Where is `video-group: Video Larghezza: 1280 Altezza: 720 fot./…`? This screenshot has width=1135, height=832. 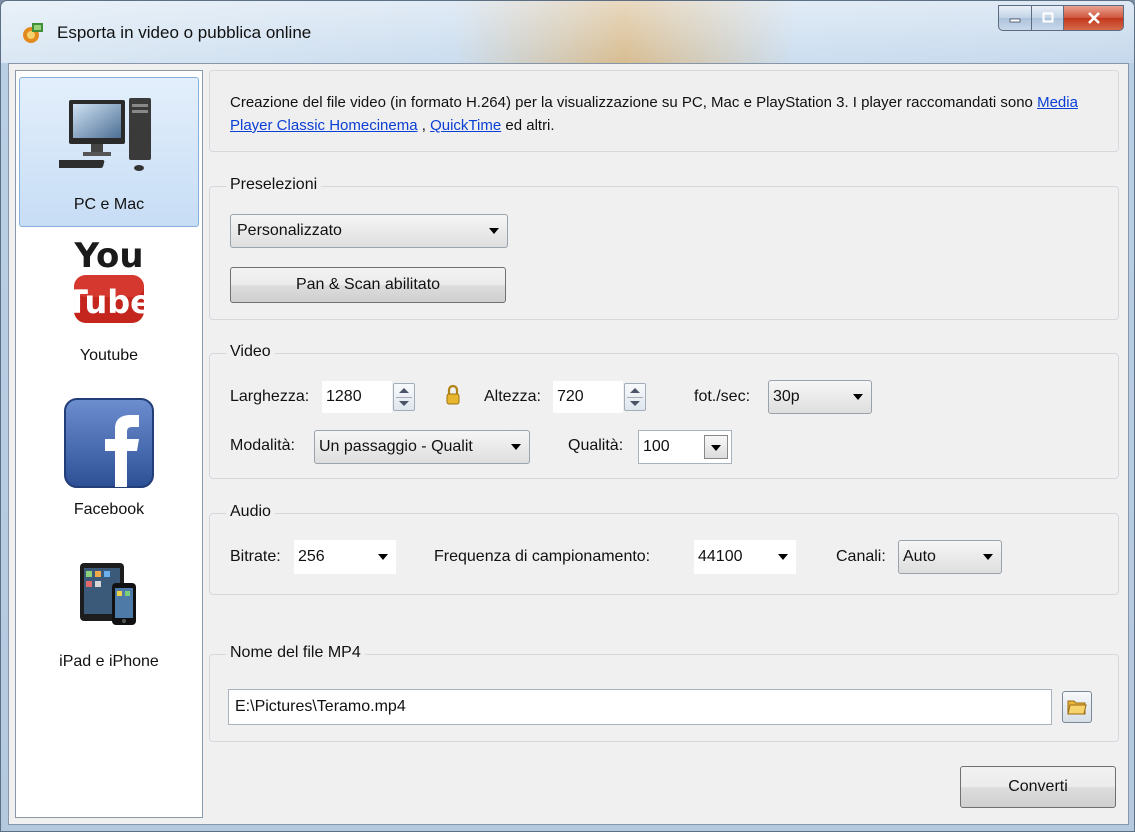
video-group: Video Larghezza: 1280 Altezza: 720 fot./… is located at coordinates (664, 411).